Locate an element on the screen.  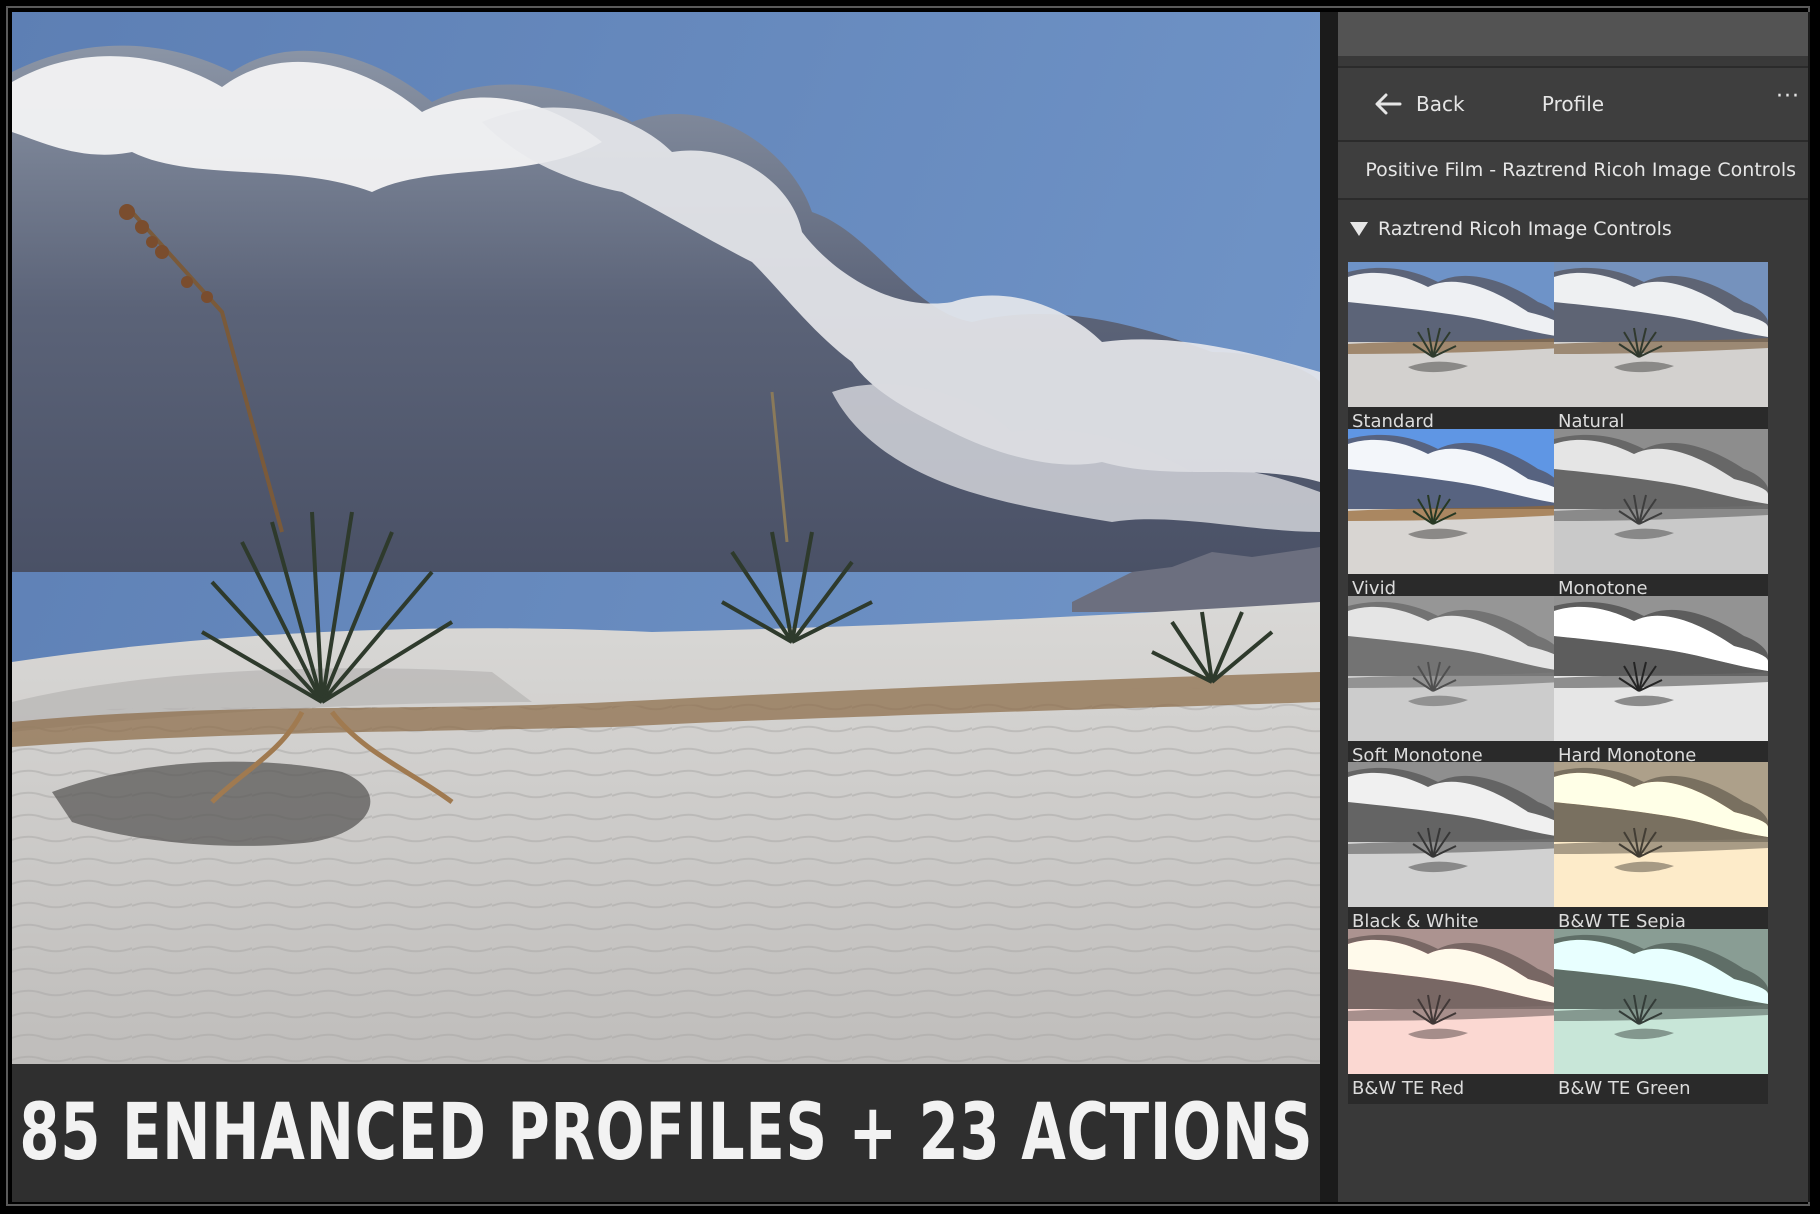
profile-group-toggle: Raztrend Ricoh Image Controls is located at coordinates (1511, 229).